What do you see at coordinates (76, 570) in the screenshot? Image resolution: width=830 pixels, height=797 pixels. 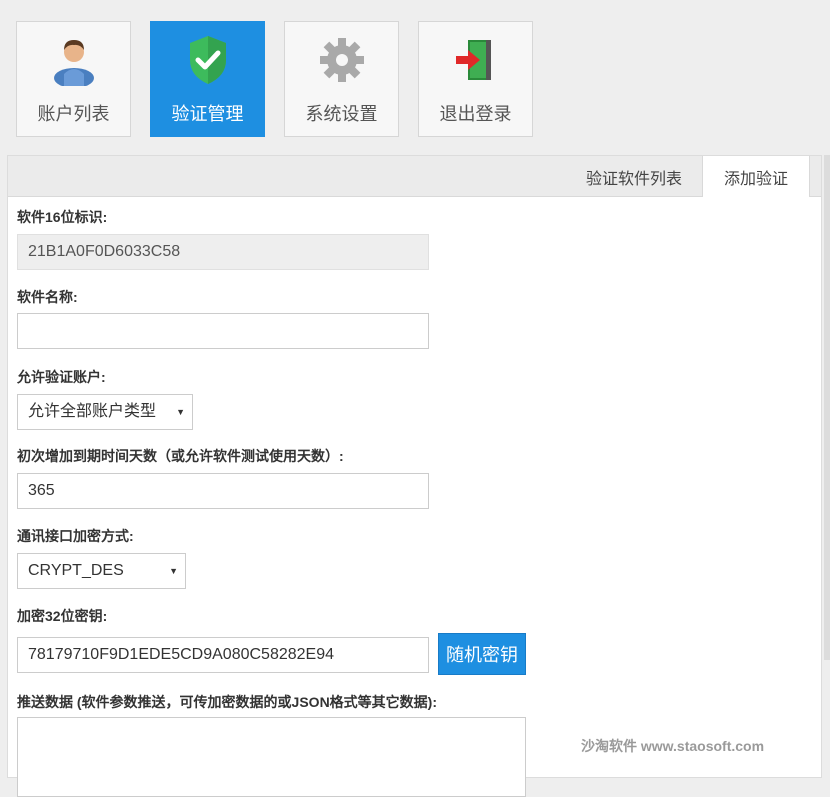 I see `encryption-method-value: CRYPT_DES` at bounding box center [76, 570].